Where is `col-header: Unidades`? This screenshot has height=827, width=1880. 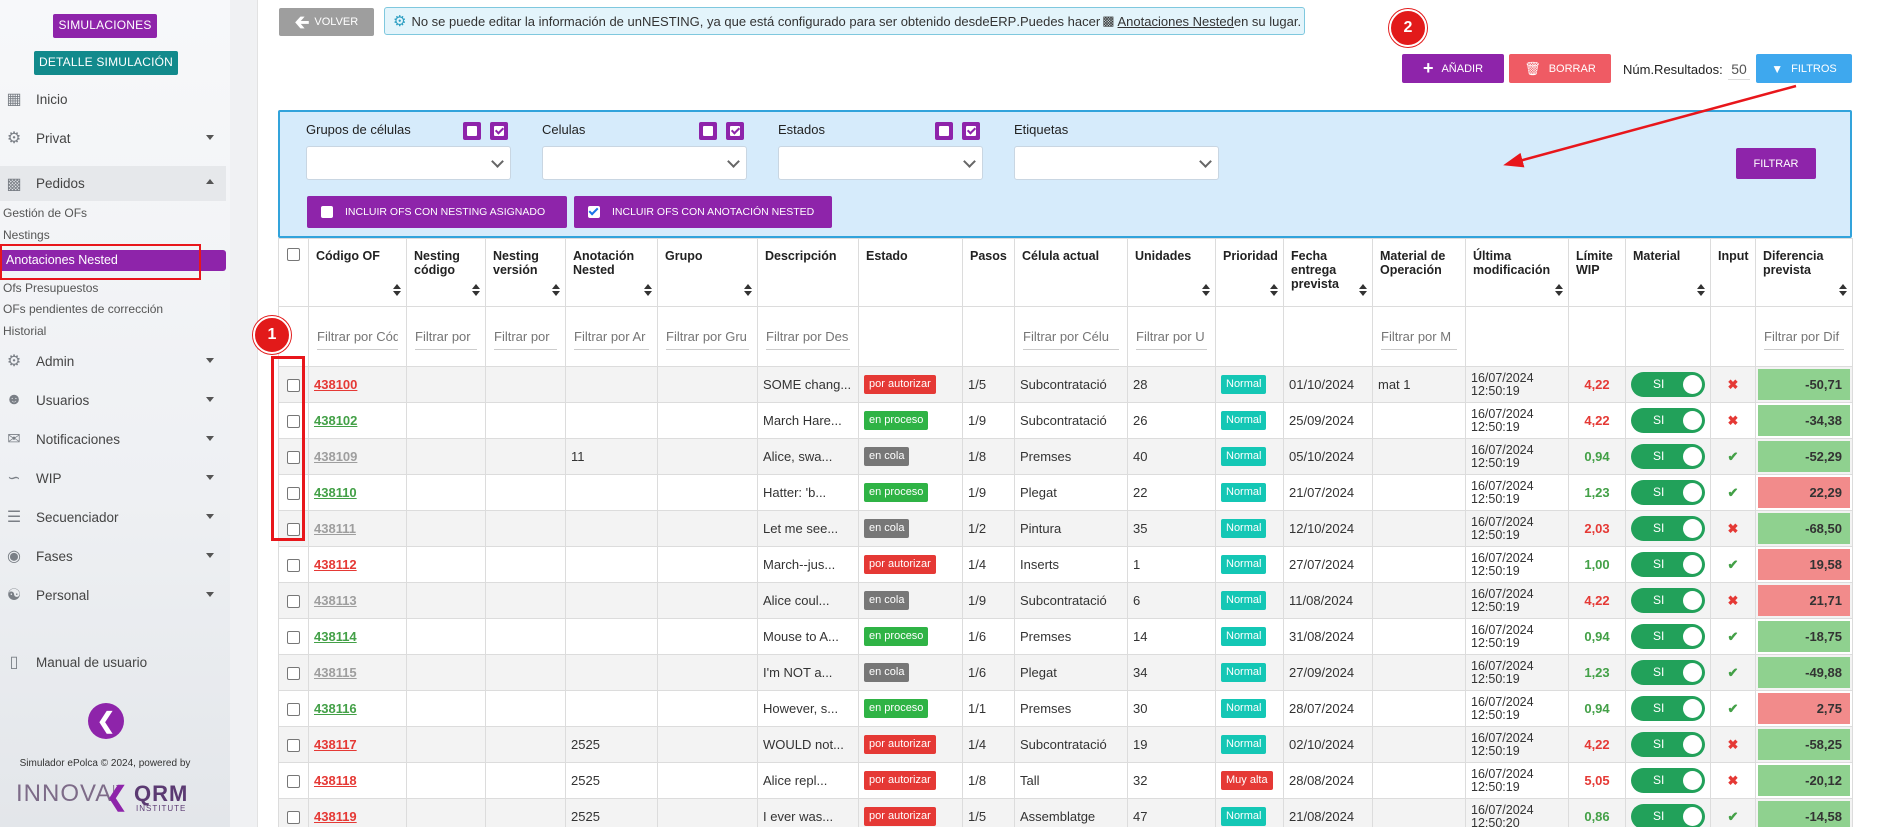
col-header: Unidades is located at coordinates (1171, 272).